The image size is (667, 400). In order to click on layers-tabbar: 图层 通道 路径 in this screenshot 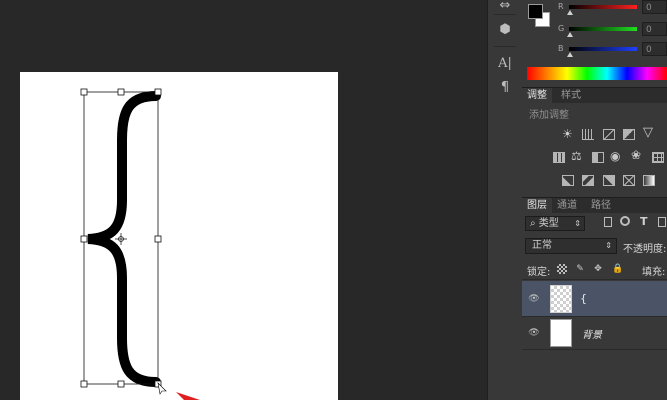, I will do `click(594, 205)`.